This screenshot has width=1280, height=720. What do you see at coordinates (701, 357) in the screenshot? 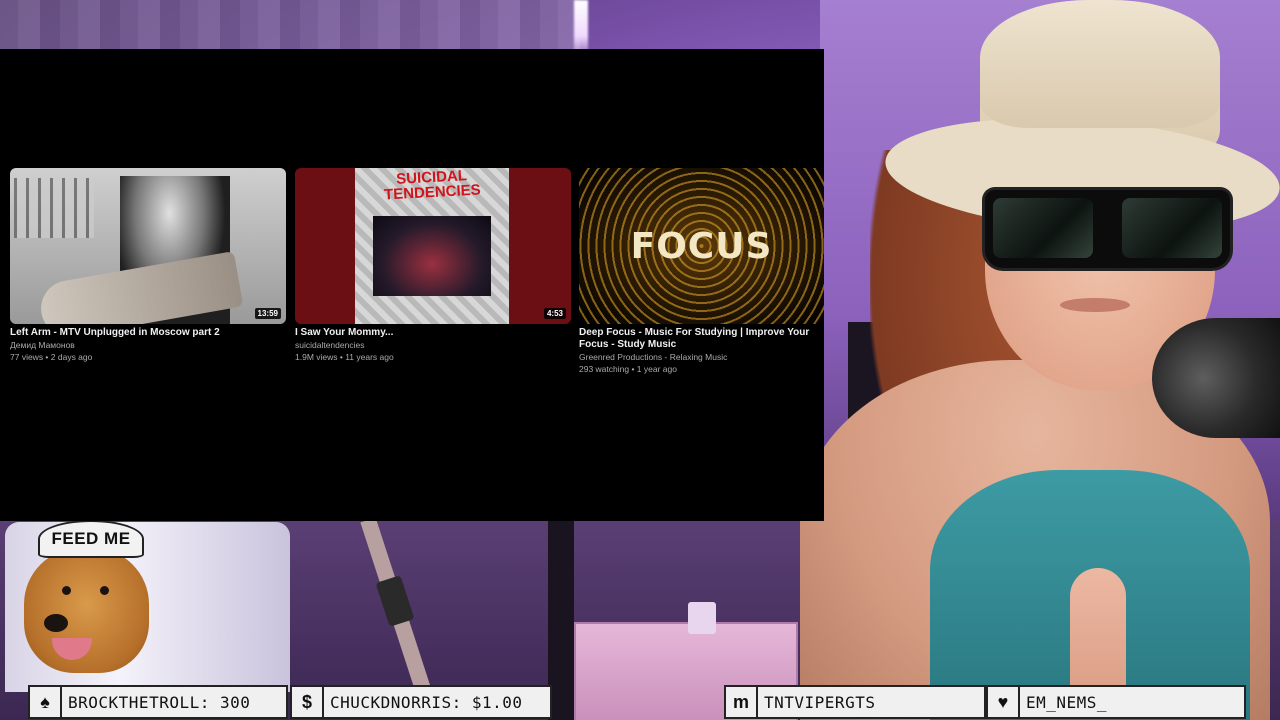
I see `video-channel: Greenred Productions - Relaxing Music` at bounding box center [701, 357].